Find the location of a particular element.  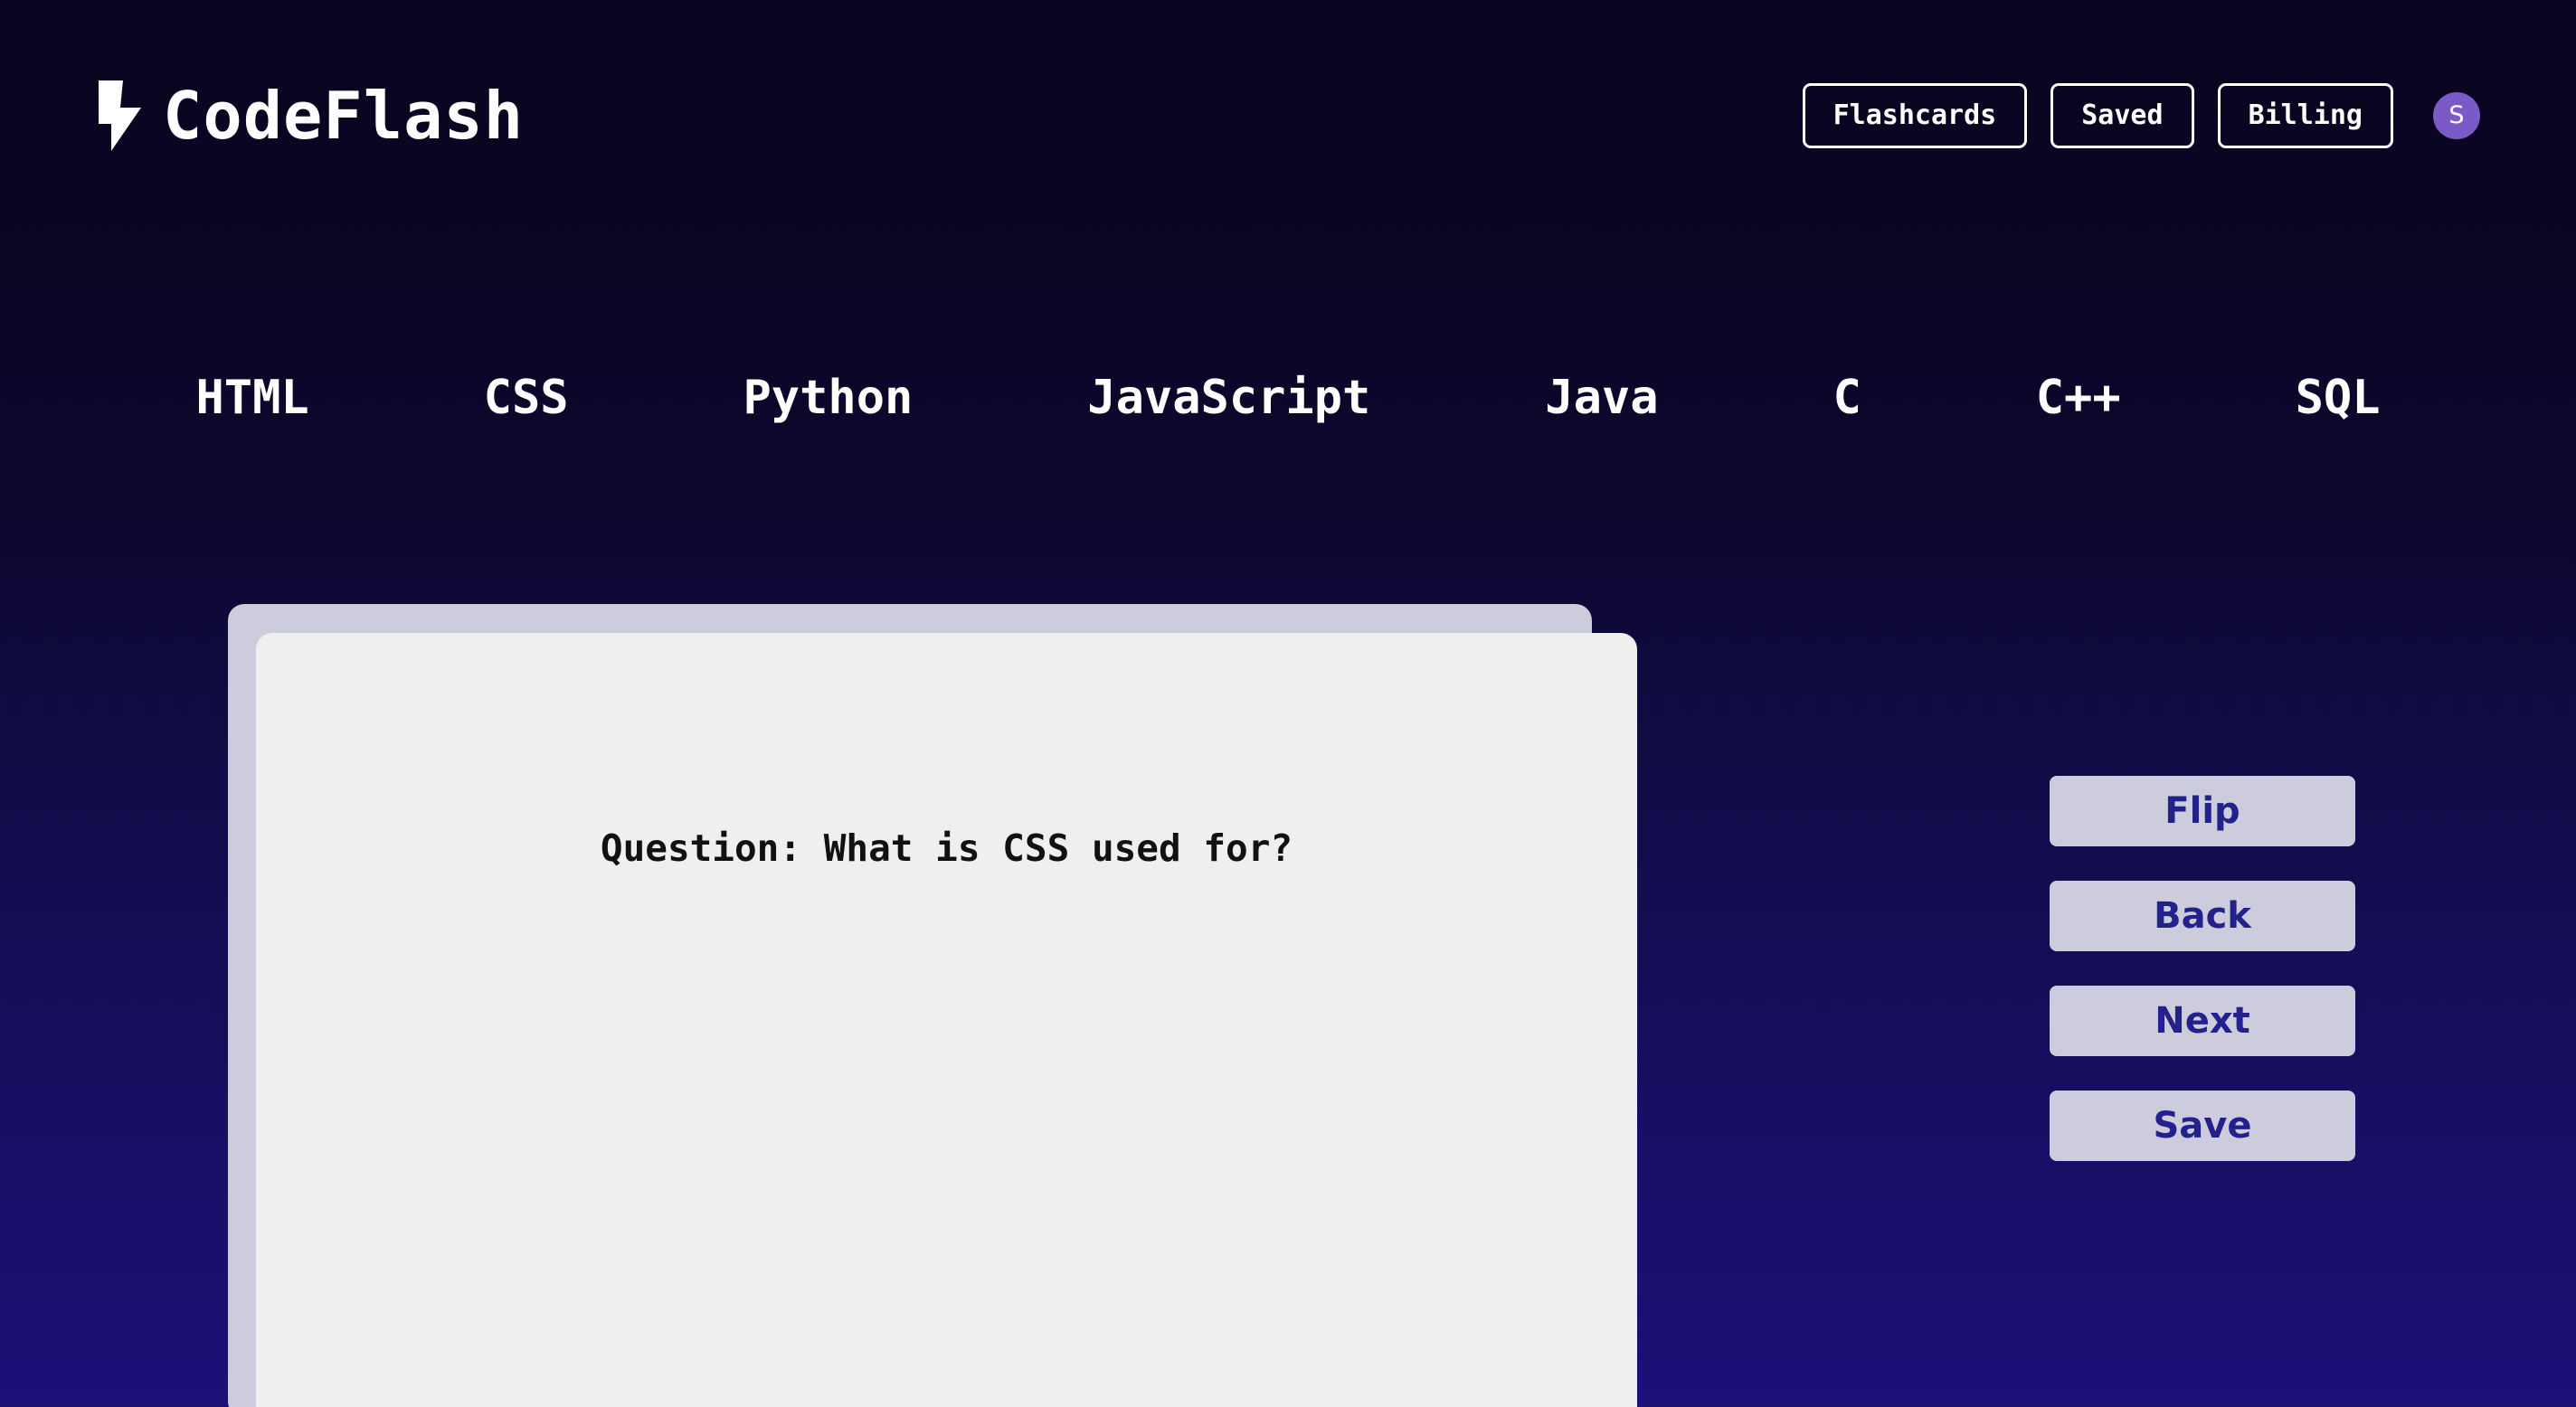

header-nav: Flashcards Saved Billing S is located at coordinates (2141, 115).